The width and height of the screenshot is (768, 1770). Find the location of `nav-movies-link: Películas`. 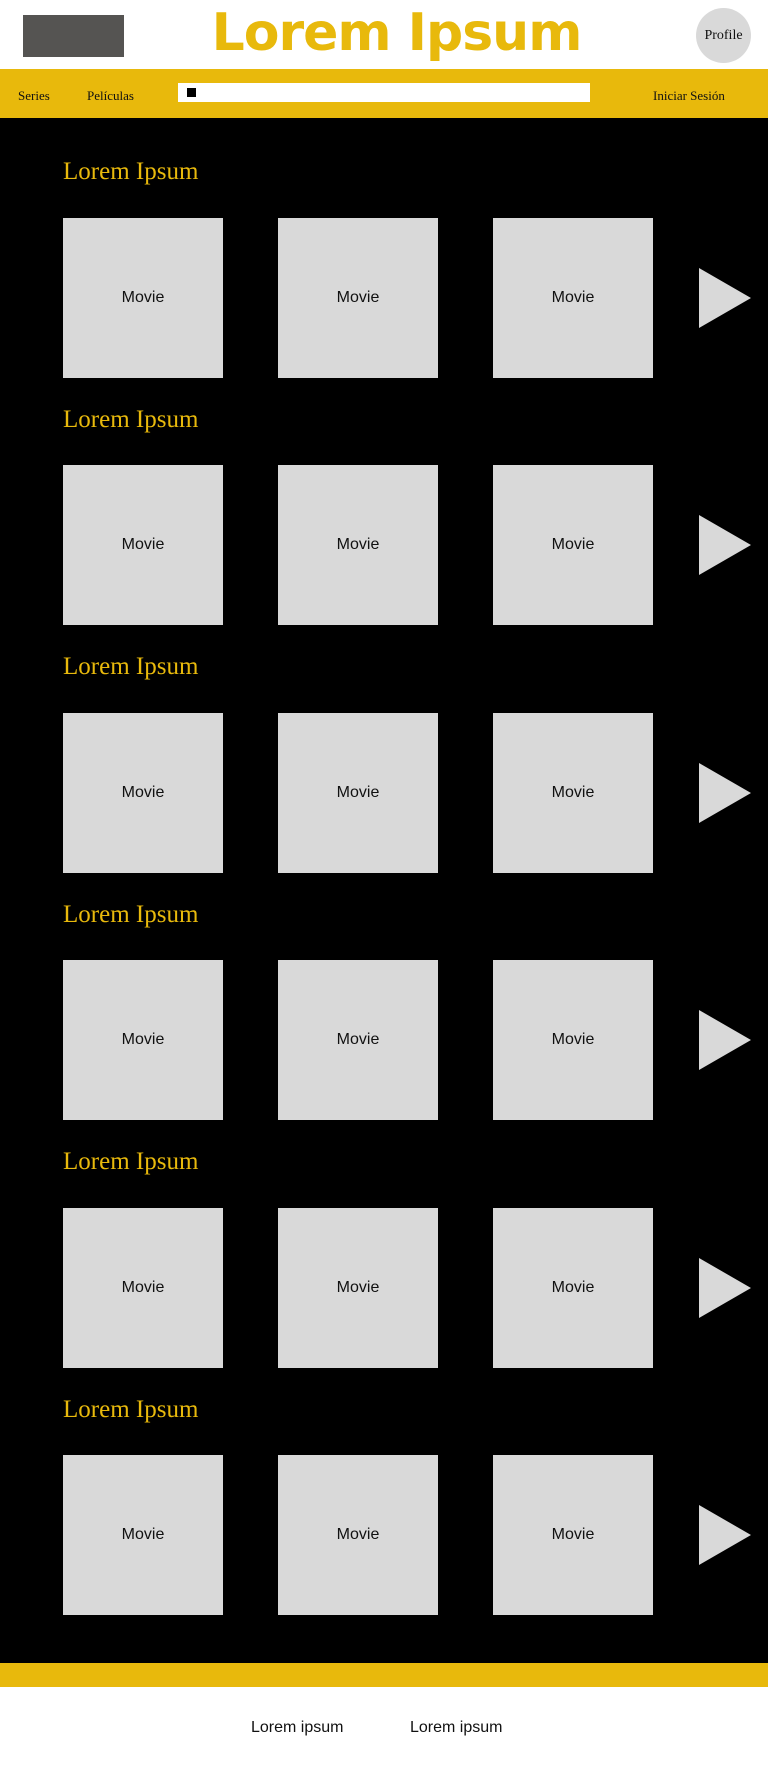

nav-movies-link: Películas is located at coordinates (110, 96).